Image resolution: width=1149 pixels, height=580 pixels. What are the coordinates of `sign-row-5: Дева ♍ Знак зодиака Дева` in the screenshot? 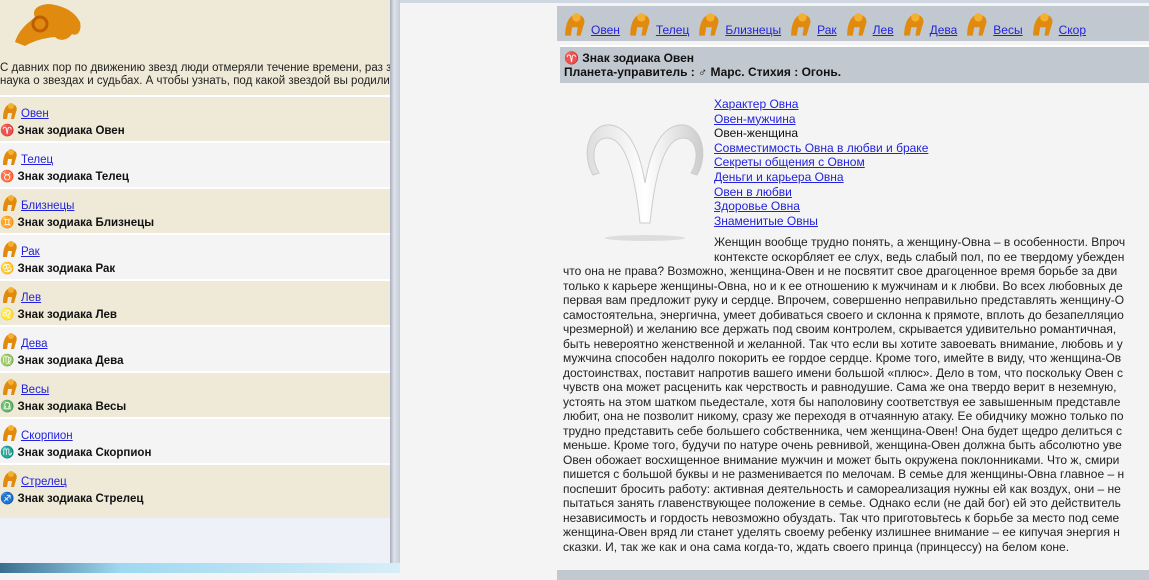 It's located at (195, 348).